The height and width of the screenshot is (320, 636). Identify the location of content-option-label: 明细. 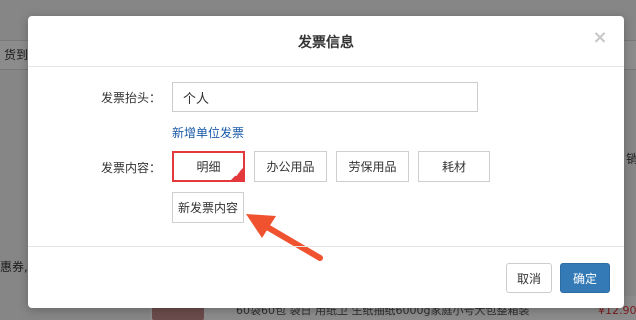
(208, 167).